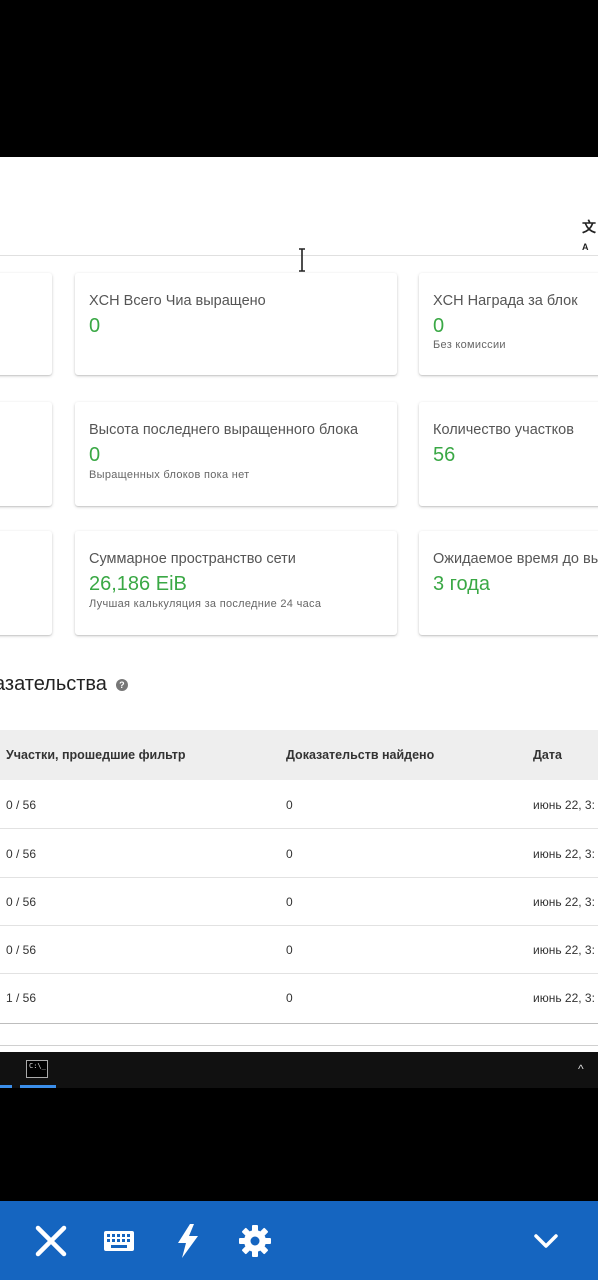  I want to click on card-label: Высота последнего выращенного блока, so click(224, 430).